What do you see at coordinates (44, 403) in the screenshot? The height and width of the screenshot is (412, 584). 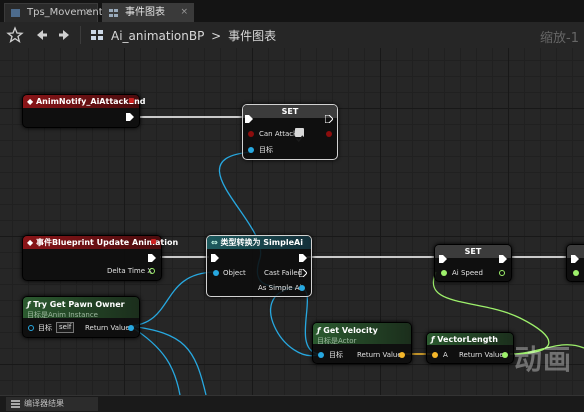 I see `compiler-results-label: 编译器结果` at bounding box center [44, 403].